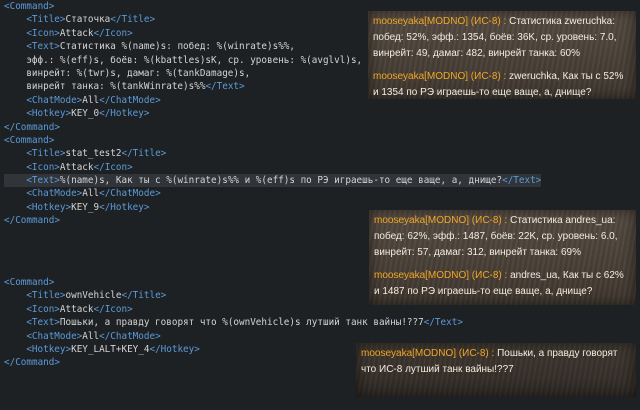 The width and height of the screenshot is (640, 410). What do you see at coordinates (116, 87) in the screenshot?
I see `xml-text: винрейт танка: %(tankWinrate)s%%` at bounding box center [116, 87].